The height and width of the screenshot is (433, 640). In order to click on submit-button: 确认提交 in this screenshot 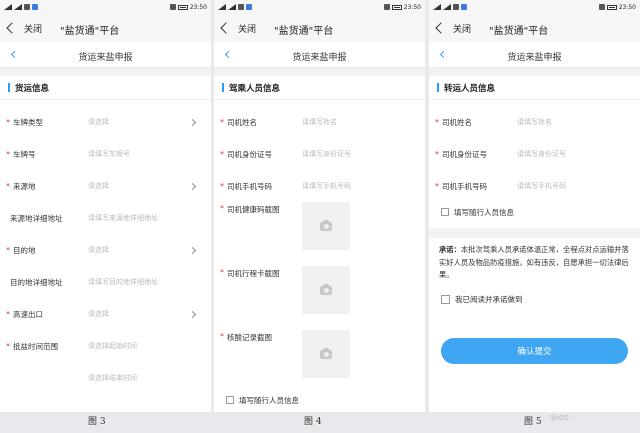, I will do `click(534, 351)`.